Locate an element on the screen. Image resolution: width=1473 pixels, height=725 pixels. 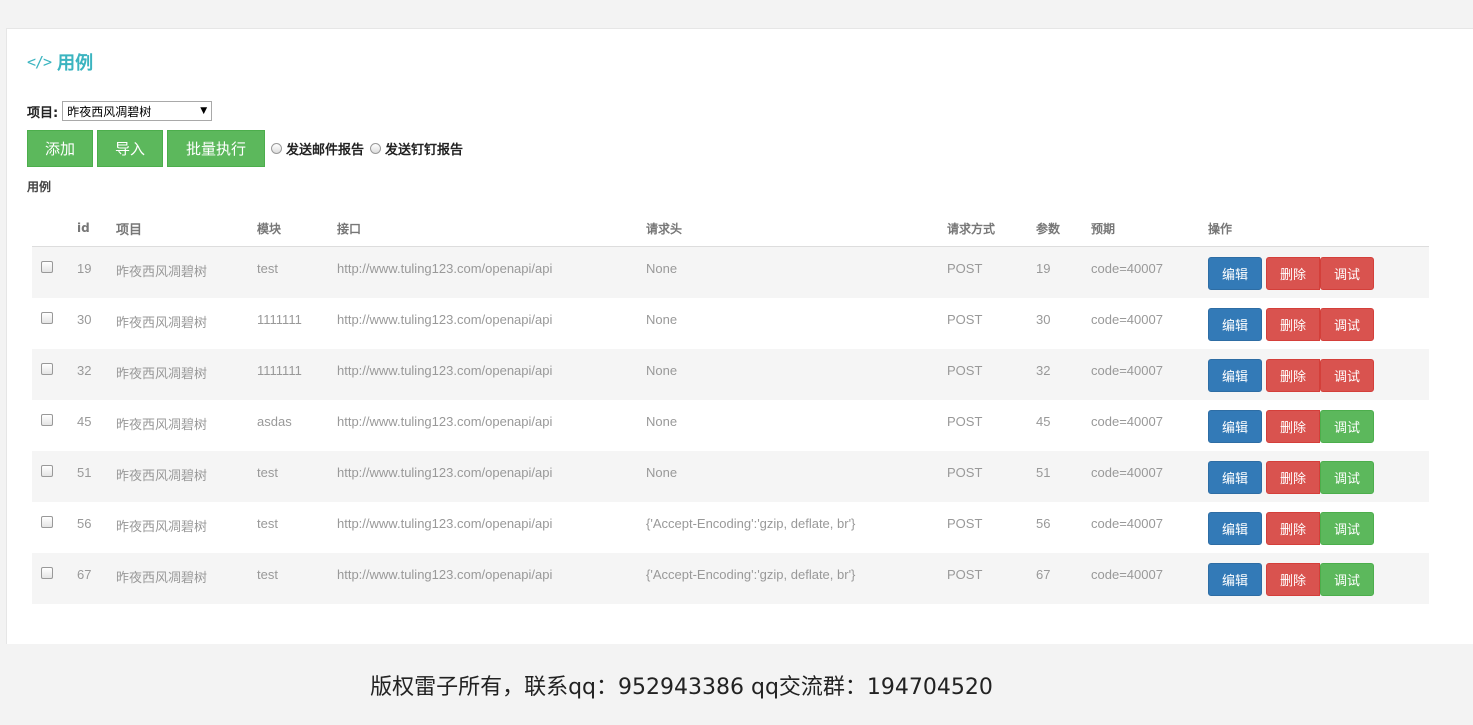
page-title-text: 用例 is located at coordinates (75, 63).